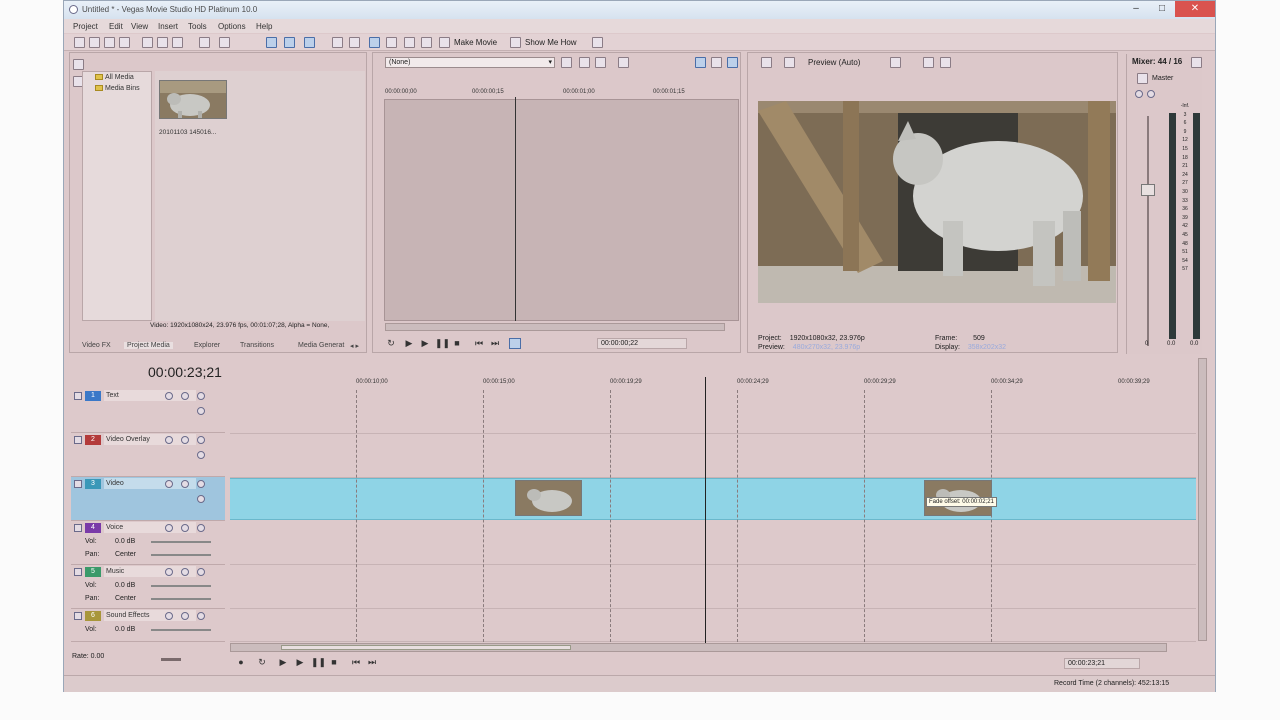  I want to click on save-snapshot-icon, so click(945, 62).